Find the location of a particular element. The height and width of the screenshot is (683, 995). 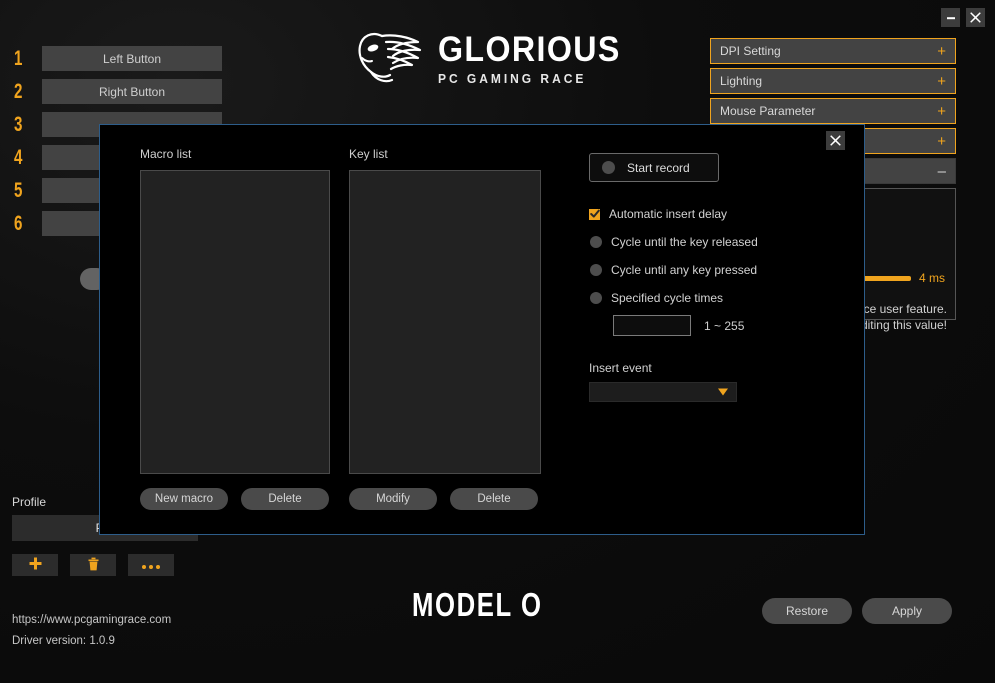

trash-icon is located at coordinates (93, 565).